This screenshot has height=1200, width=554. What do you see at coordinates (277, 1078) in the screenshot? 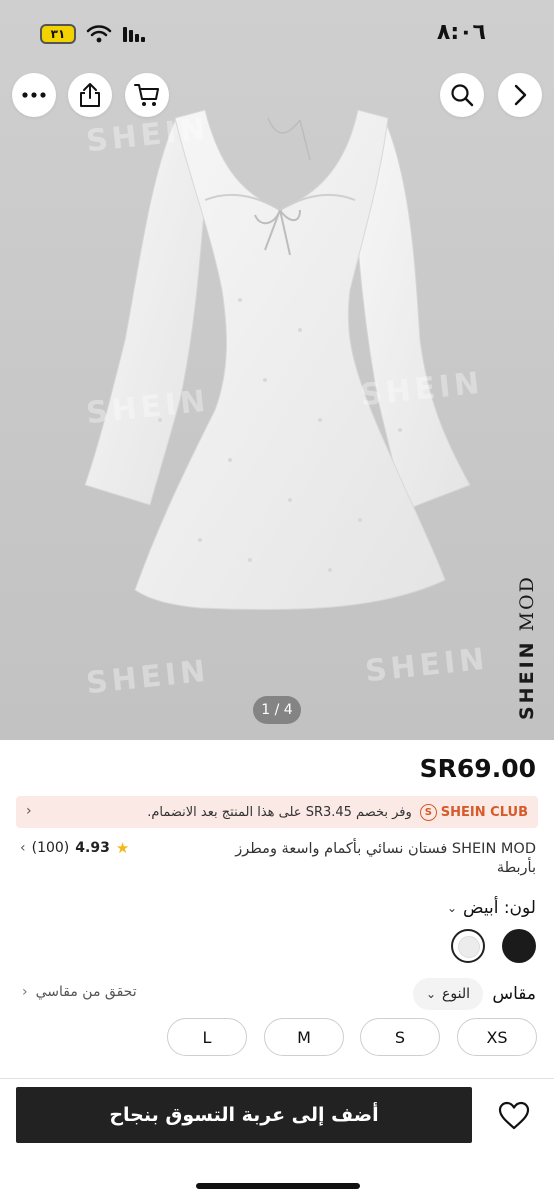
I see `divider` at bounding box center [277, 1078].